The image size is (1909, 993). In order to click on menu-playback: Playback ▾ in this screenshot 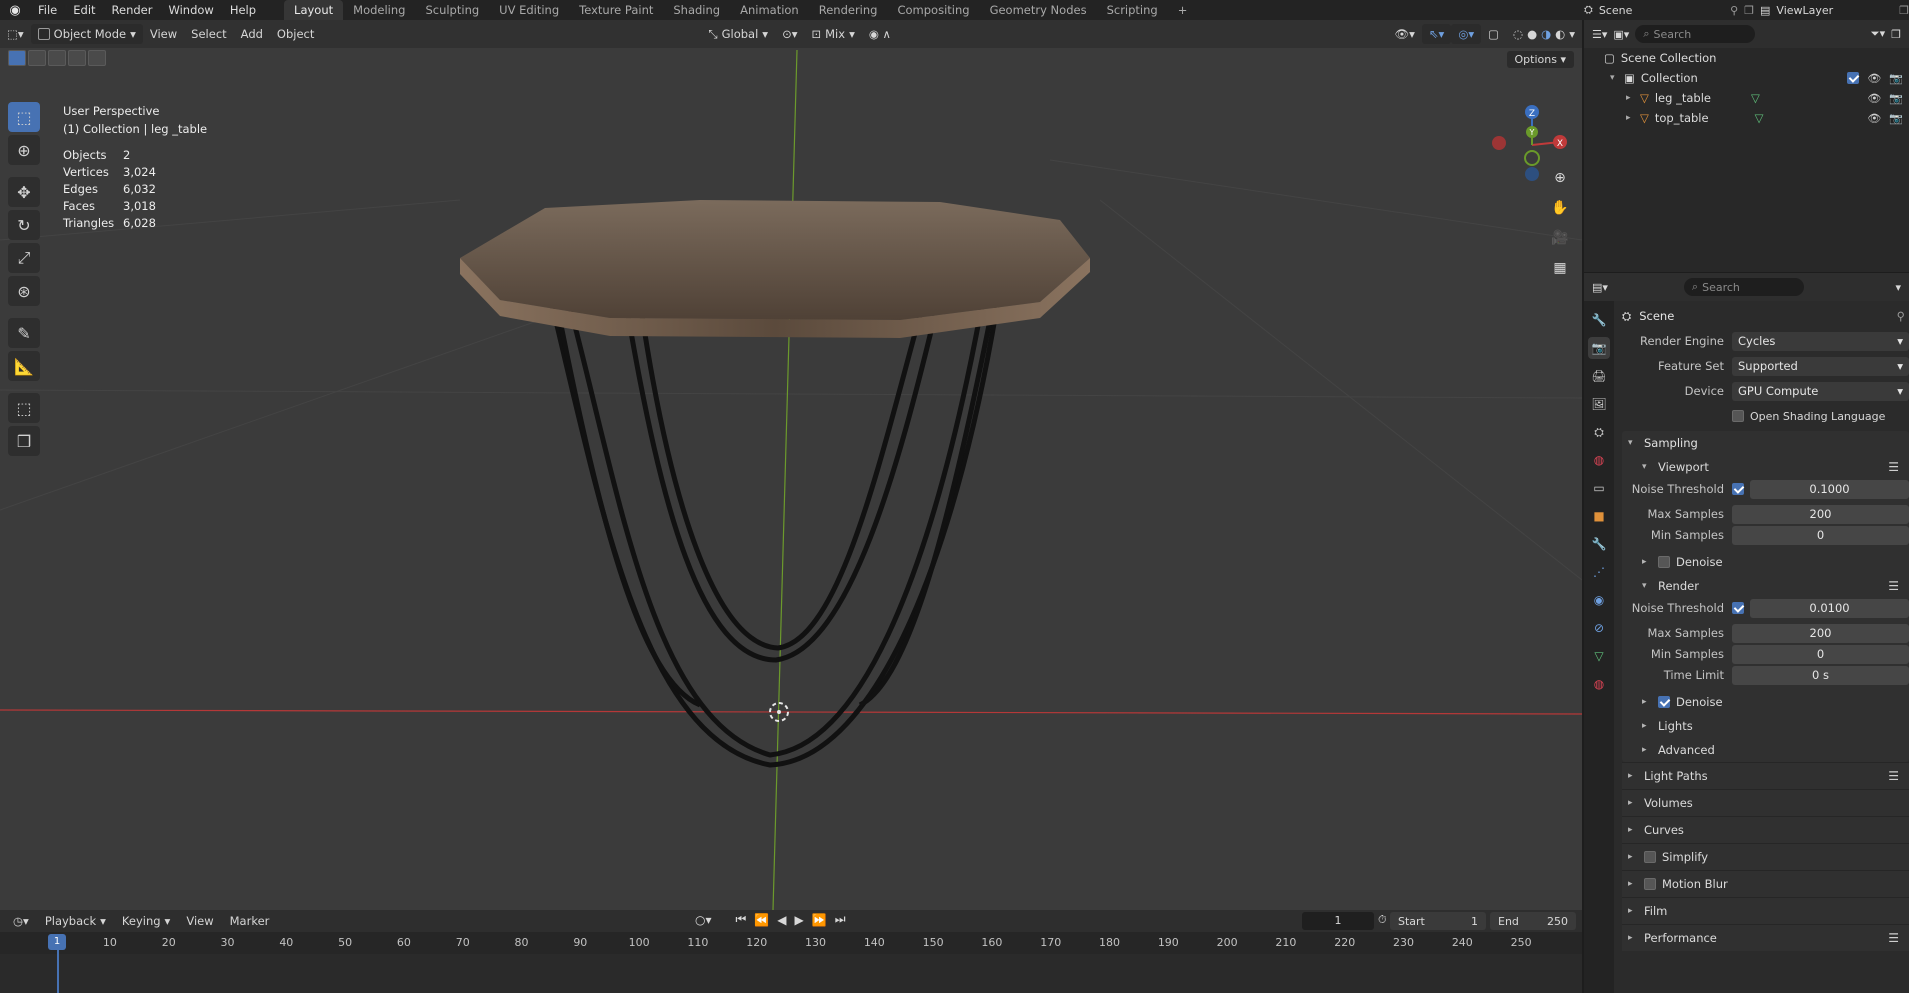, I will do `click(75, 921)`.